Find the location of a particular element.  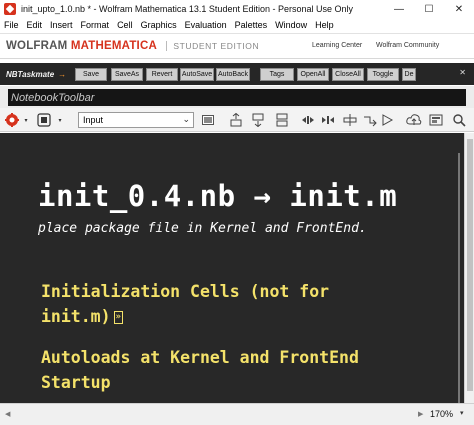

vertical-scrollbar is located at coordinates (469, 268).